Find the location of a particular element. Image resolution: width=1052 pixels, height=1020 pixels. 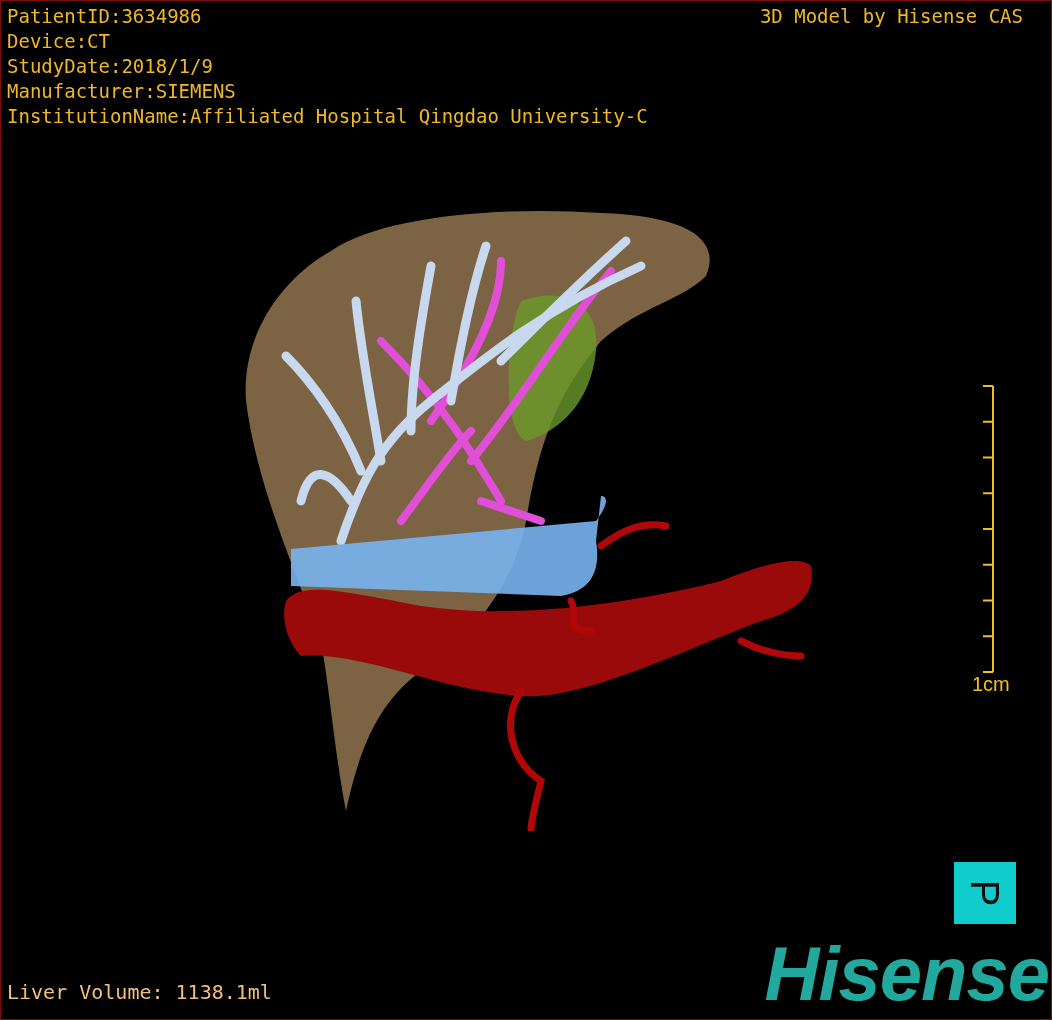

patient-info-text: Device:CT is located at coordinates (59, 41).